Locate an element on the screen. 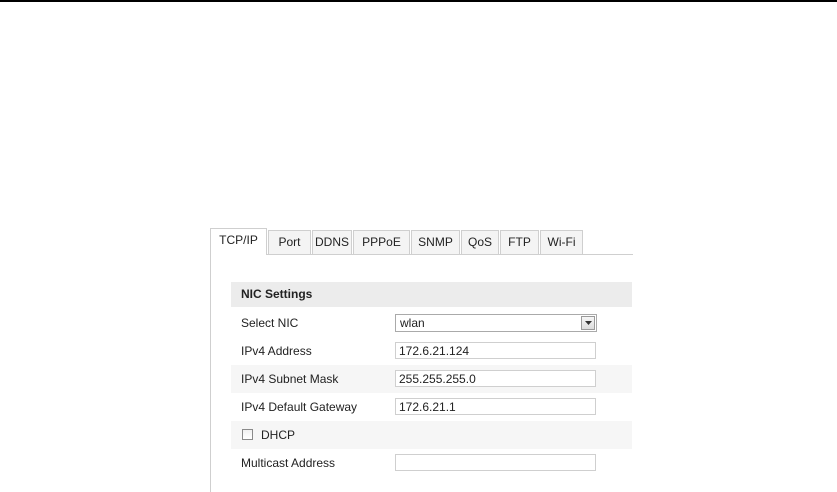 The width and height of the screenshot is (837, 492). ipv4-default-gateway-row: IPv4 Default Gateway is located at coordinates (431, 407).